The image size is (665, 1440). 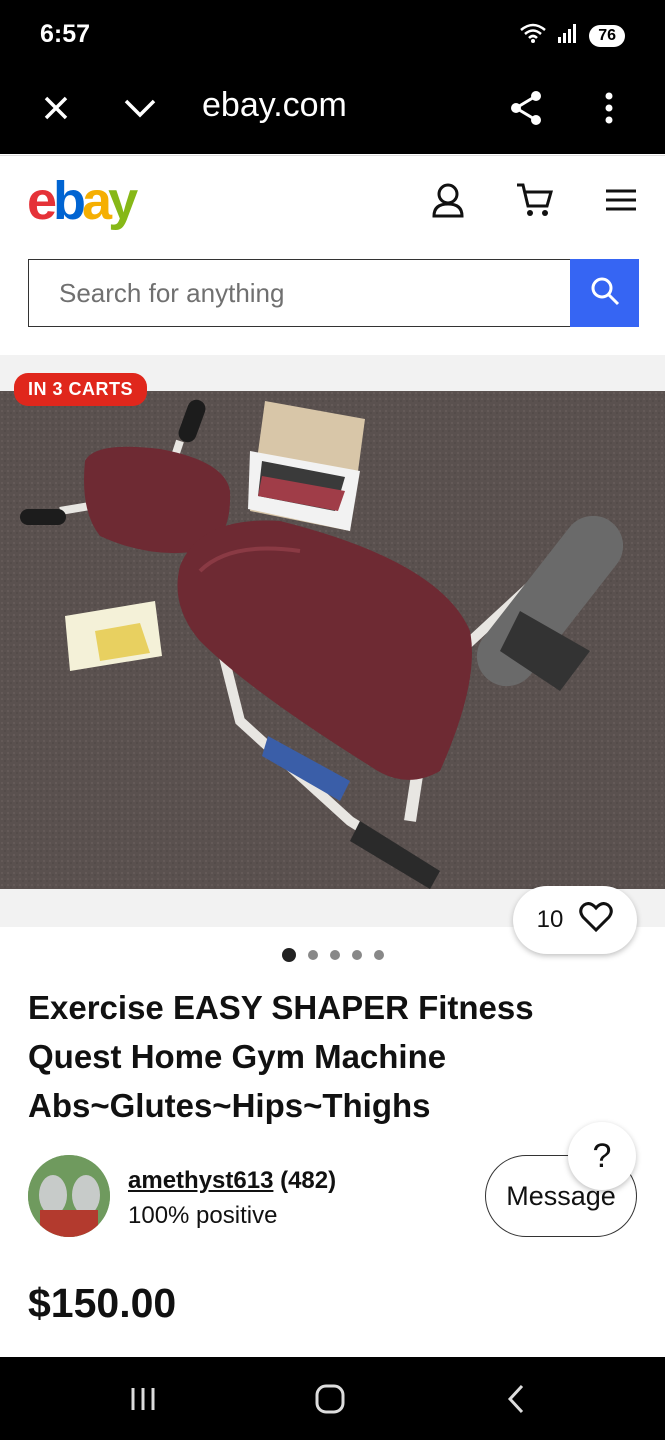 What do you see at coordinates (596, 920) in the screenshot?
I see `heart-icon` at bounding box center [596, 920].